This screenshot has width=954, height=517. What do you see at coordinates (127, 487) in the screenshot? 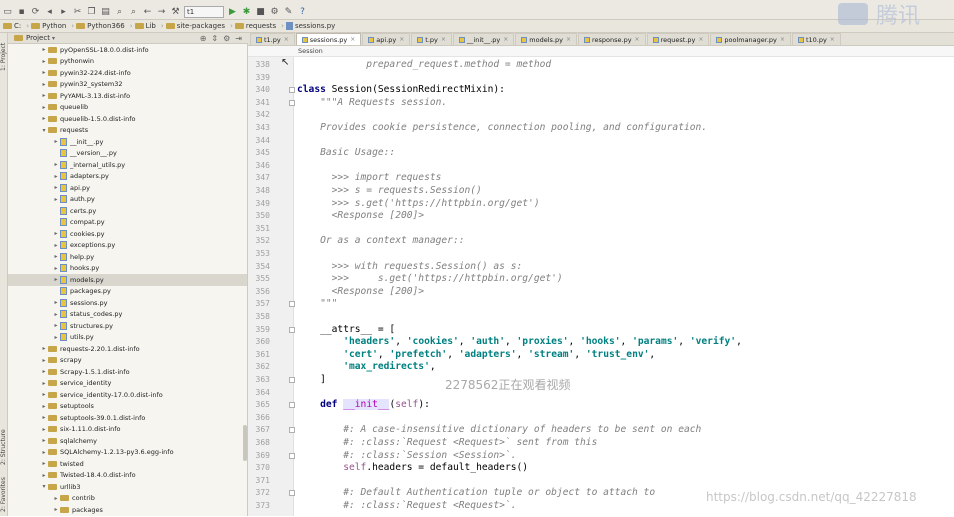
I see `tree-folder-item: ▾ urllib3` at bounding box center [127, 487].